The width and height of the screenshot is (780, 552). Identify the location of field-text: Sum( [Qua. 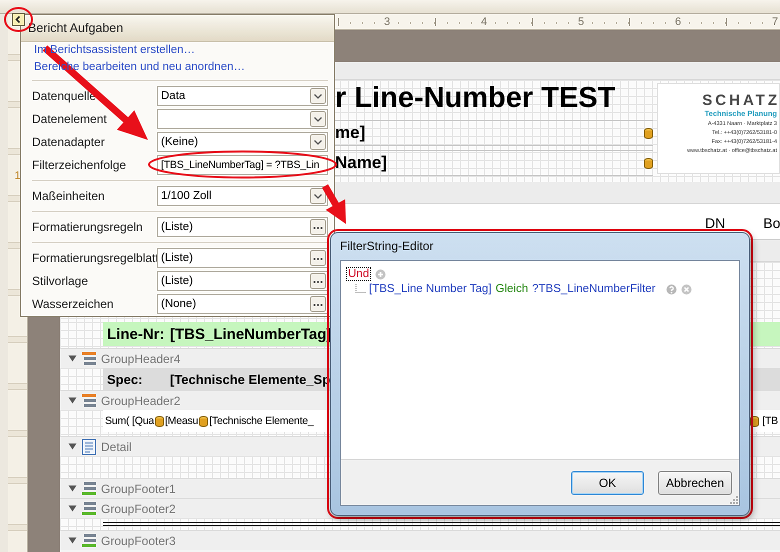
(129, 421).